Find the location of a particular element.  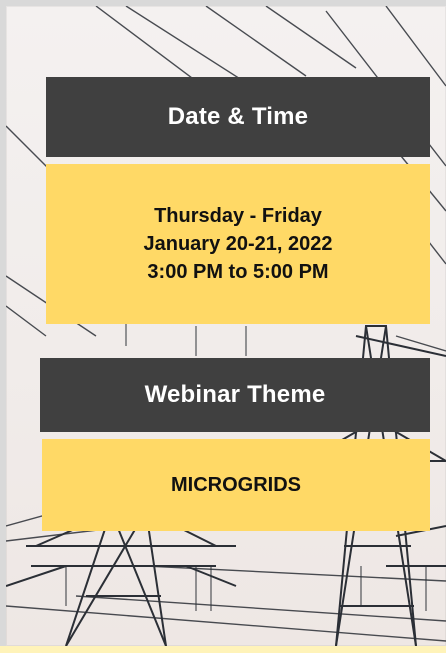

webinar-theme-heading: Webinar Theme is located at coordinates (235, 394).